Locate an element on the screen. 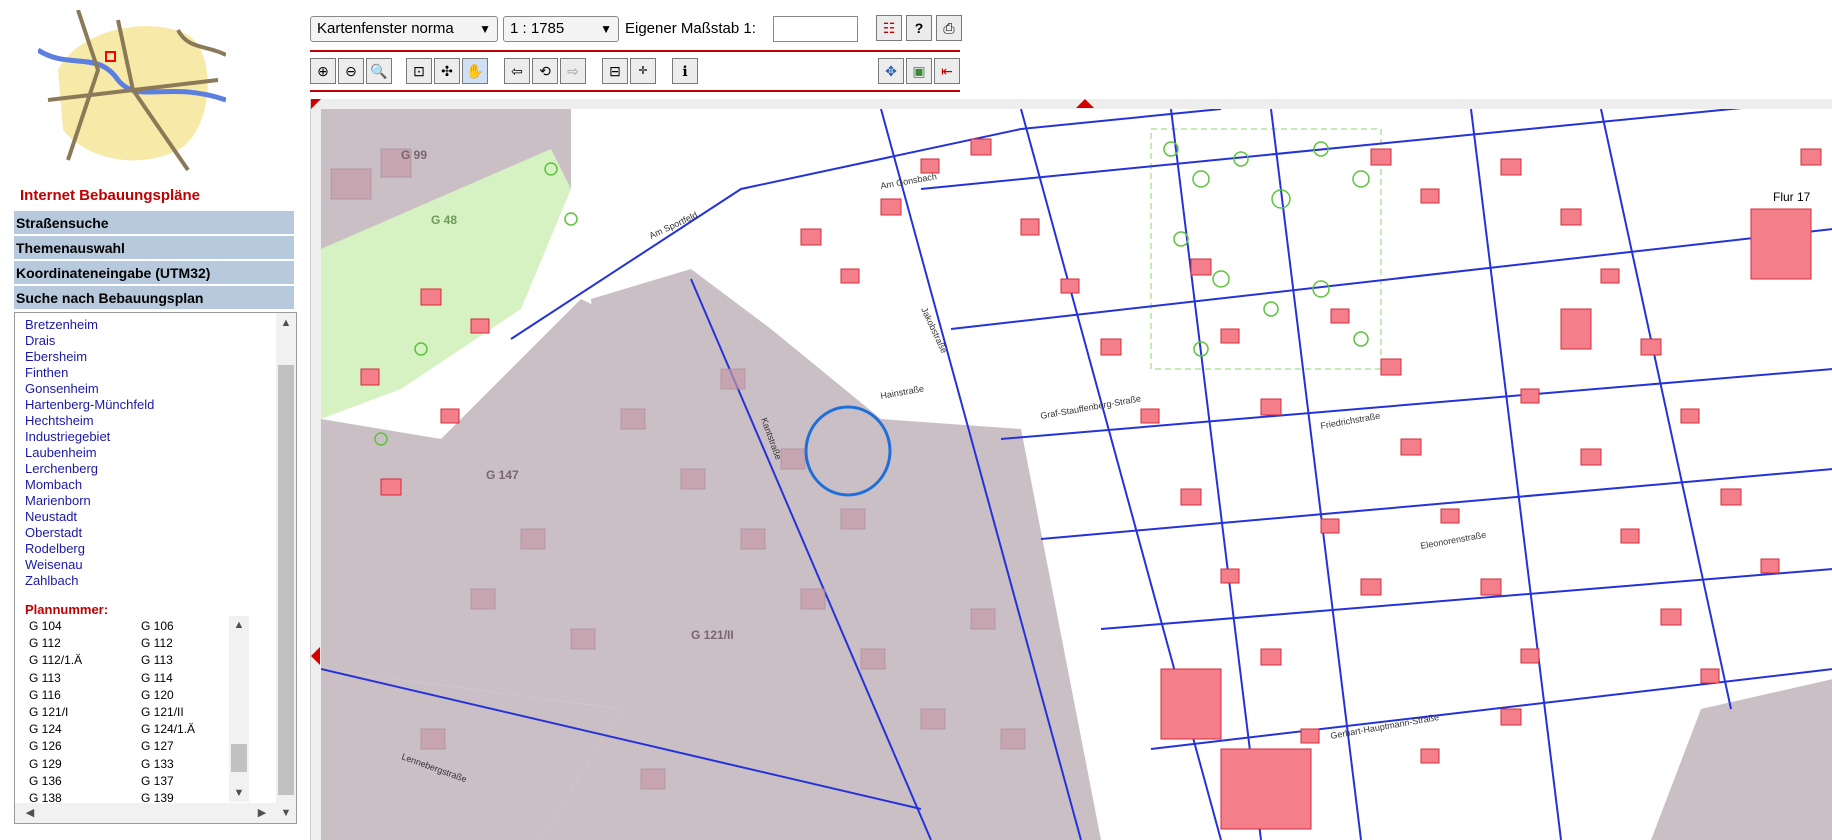 This screenshot has height=840, width=1832. image-icon: ▣ is located at coordinates (919, 71).